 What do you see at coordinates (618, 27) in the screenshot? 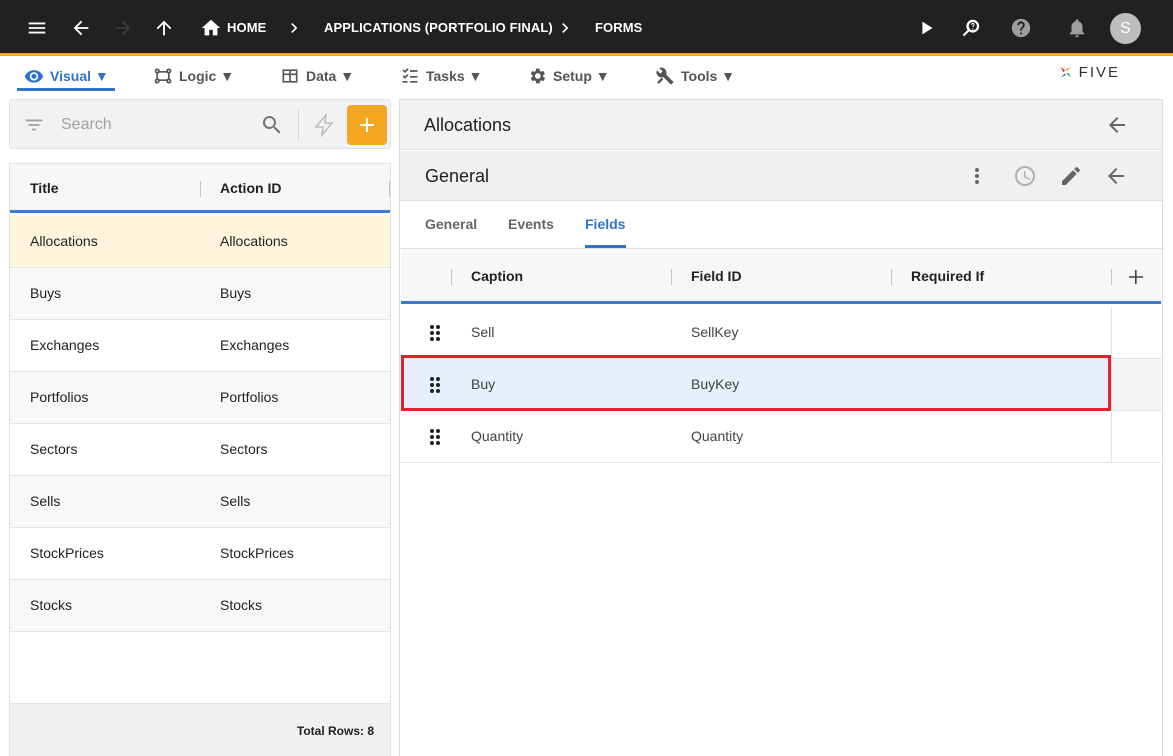
I see `breadcrumb-forms: FORMS` at bounding box center [618, 27].